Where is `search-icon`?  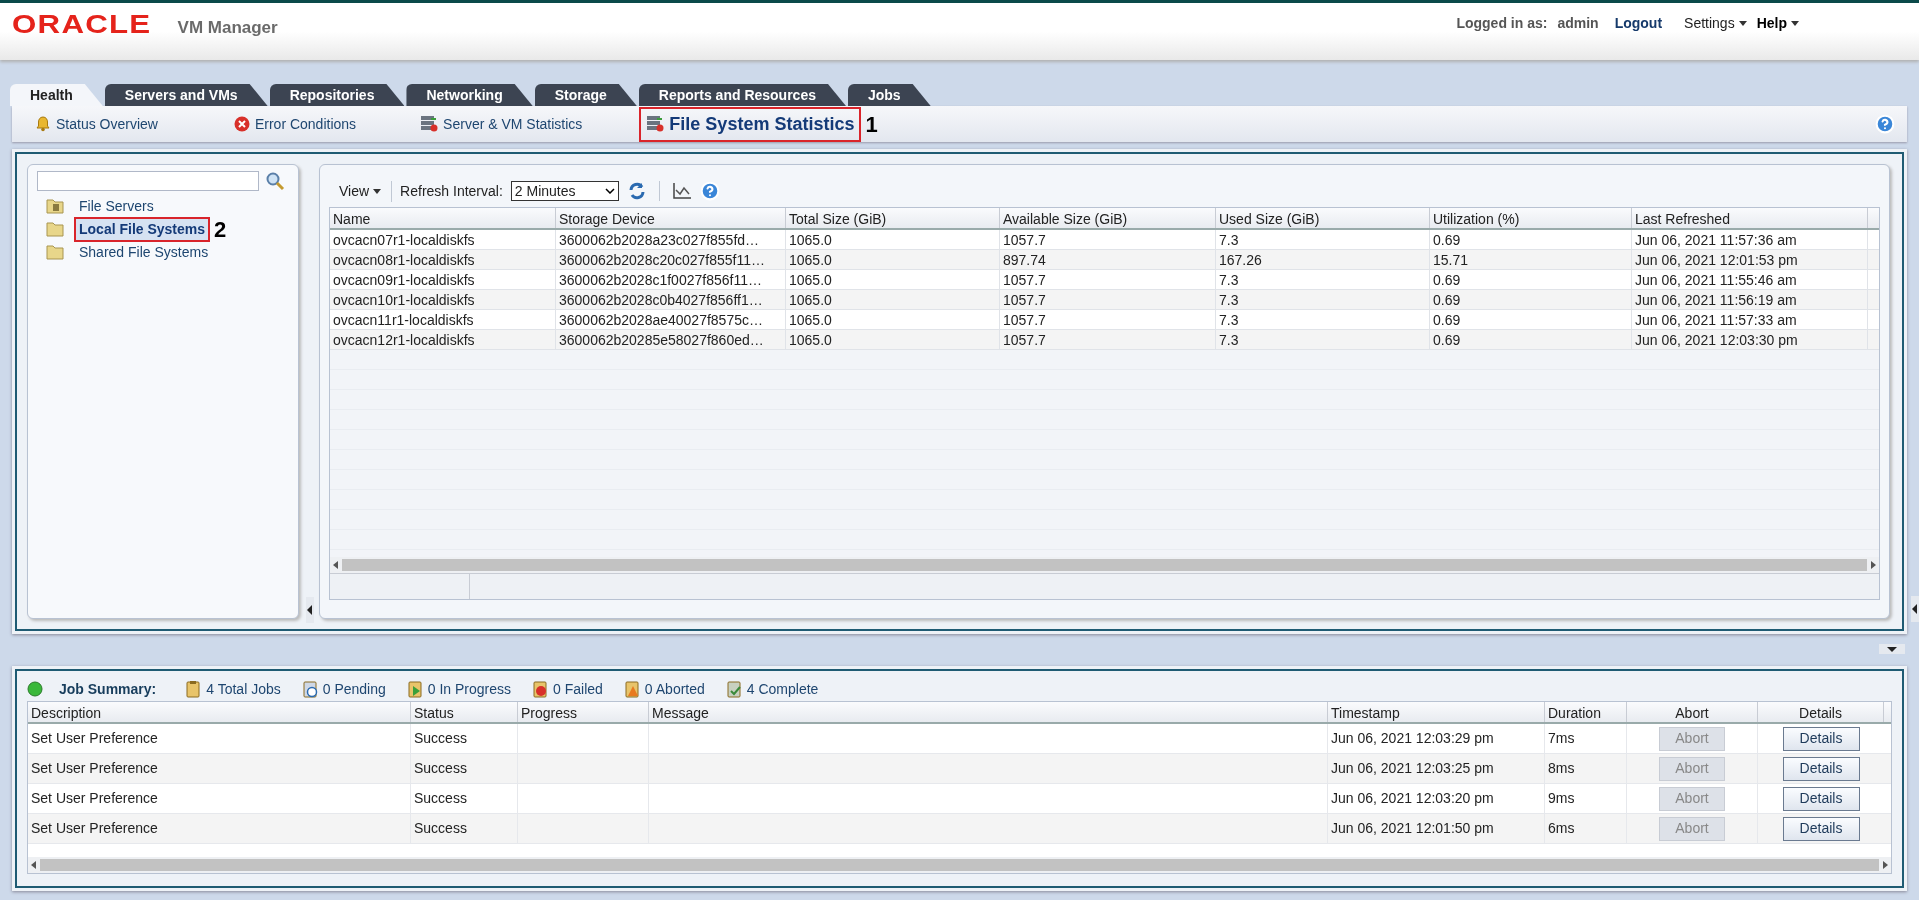 search-icon is located at coordinates (275, 181).